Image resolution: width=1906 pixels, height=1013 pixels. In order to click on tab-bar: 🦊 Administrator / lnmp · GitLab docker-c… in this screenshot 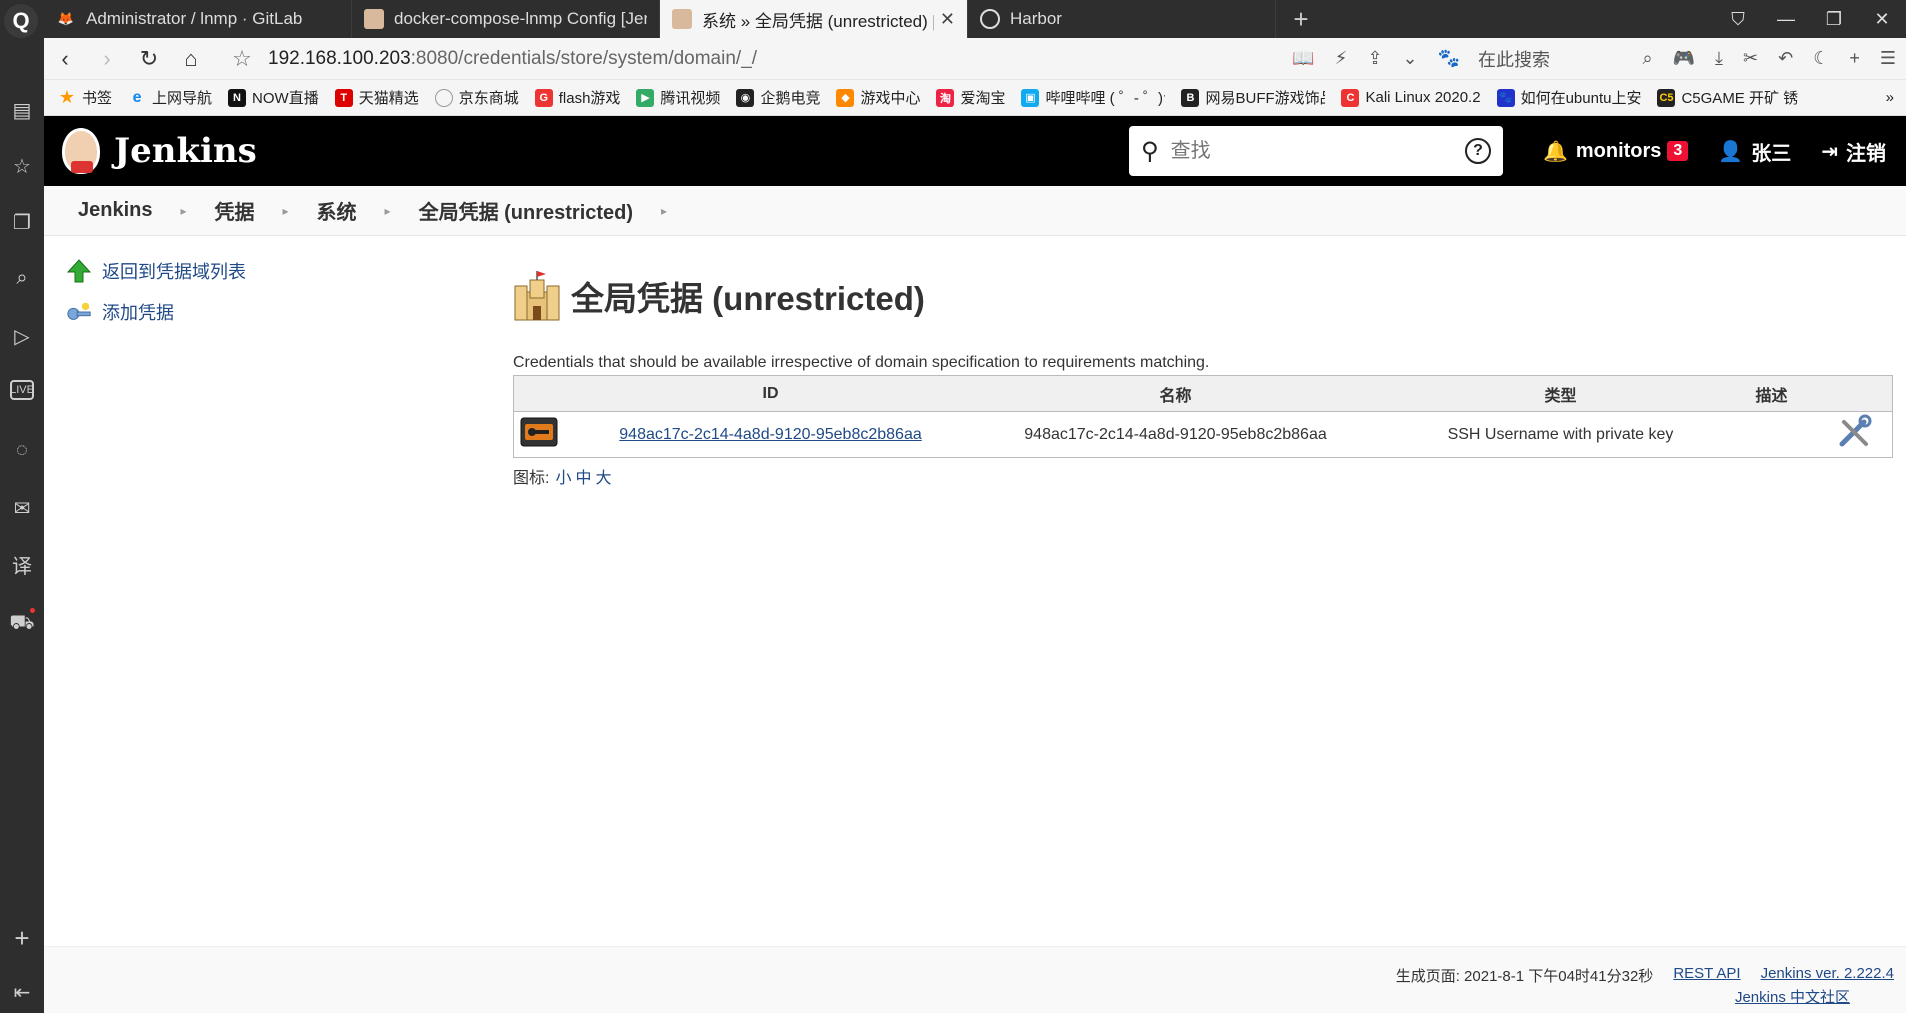, I will do `click(975, 19)`.